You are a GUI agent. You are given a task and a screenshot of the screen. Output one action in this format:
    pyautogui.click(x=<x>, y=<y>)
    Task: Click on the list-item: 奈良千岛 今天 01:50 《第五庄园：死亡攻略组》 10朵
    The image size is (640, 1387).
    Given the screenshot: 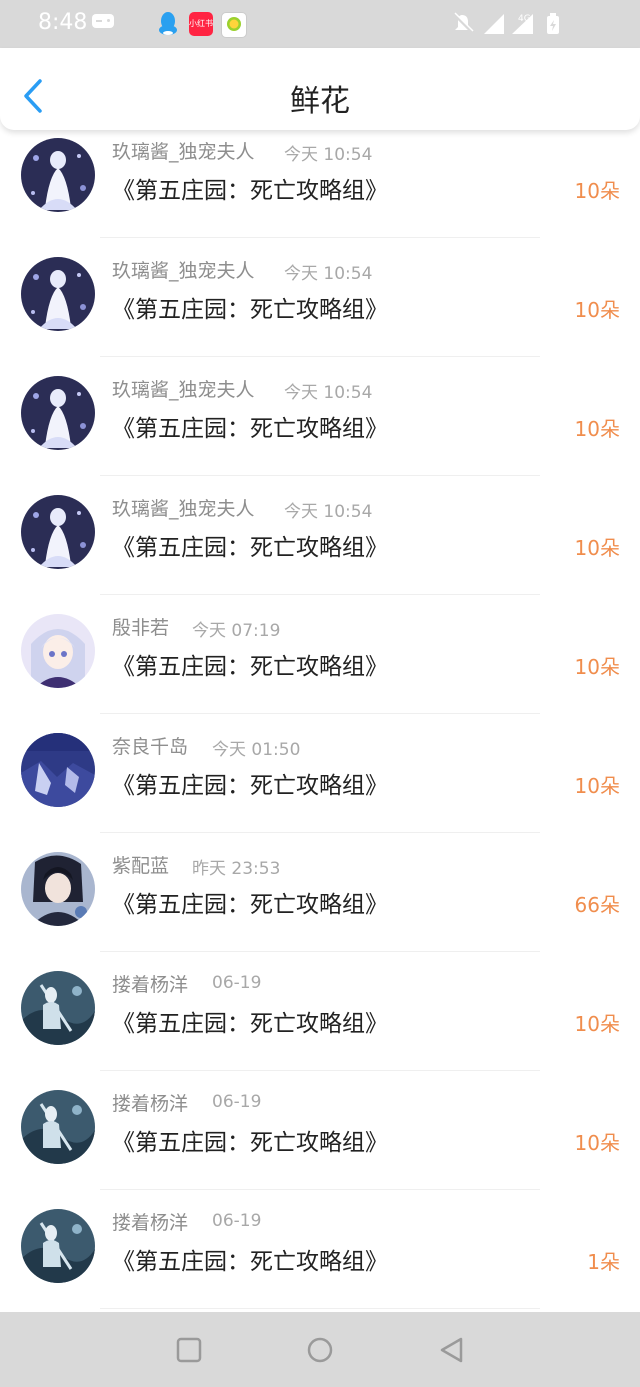 What is the action you would take?
    pyautogui.click(x=320, y=773)
    